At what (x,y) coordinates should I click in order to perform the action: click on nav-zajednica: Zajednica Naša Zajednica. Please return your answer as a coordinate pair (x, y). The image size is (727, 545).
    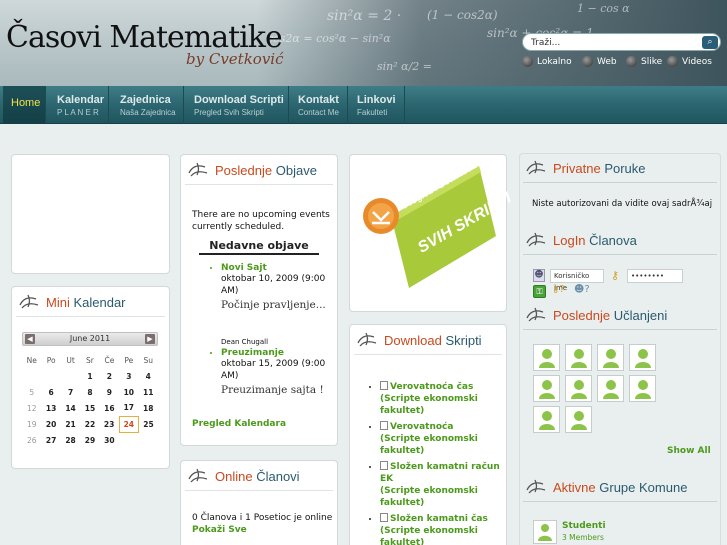
    Looking at the image, I should click on (147, 105).